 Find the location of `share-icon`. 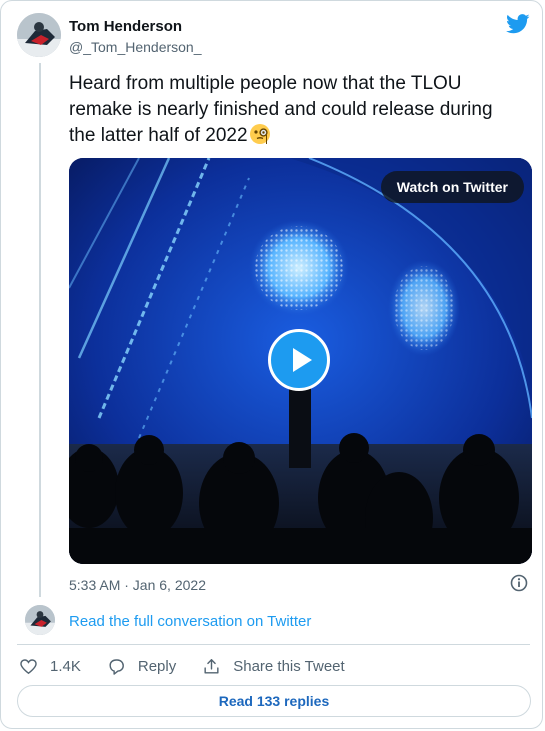

share-icon is located at coordinates (211, 666).